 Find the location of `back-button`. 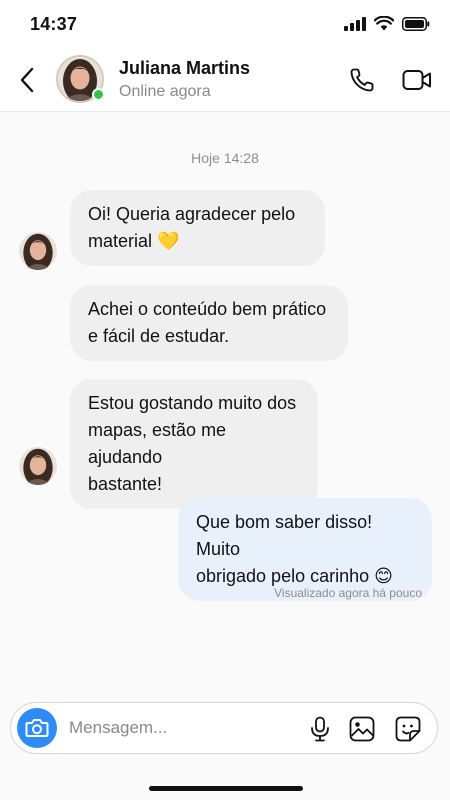

back-button is located at coordinates (28, 80).